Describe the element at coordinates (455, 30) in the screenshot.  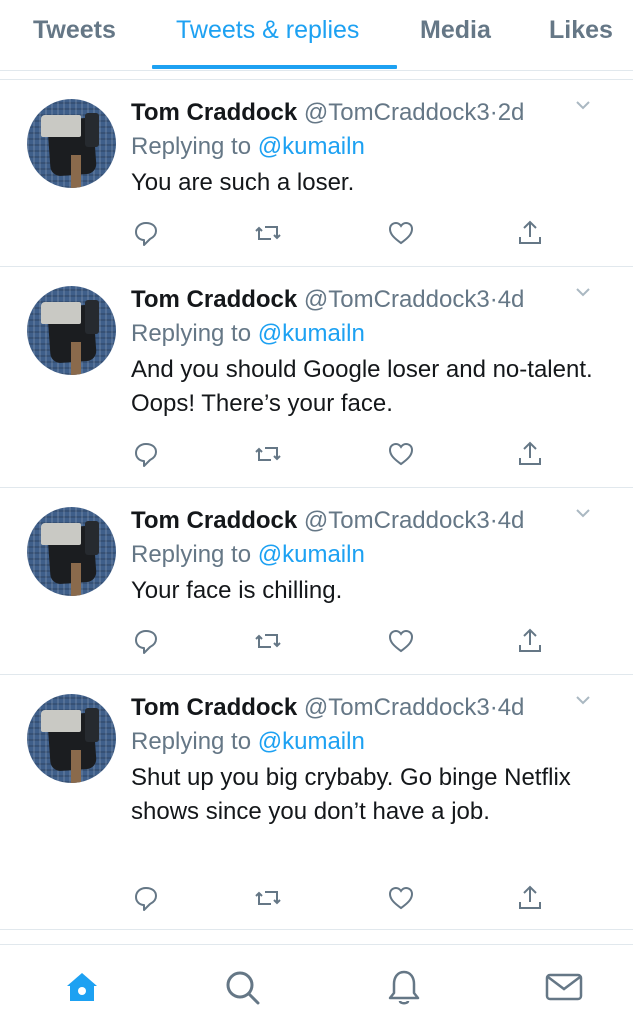
I see `tab-media: Media` at that location.